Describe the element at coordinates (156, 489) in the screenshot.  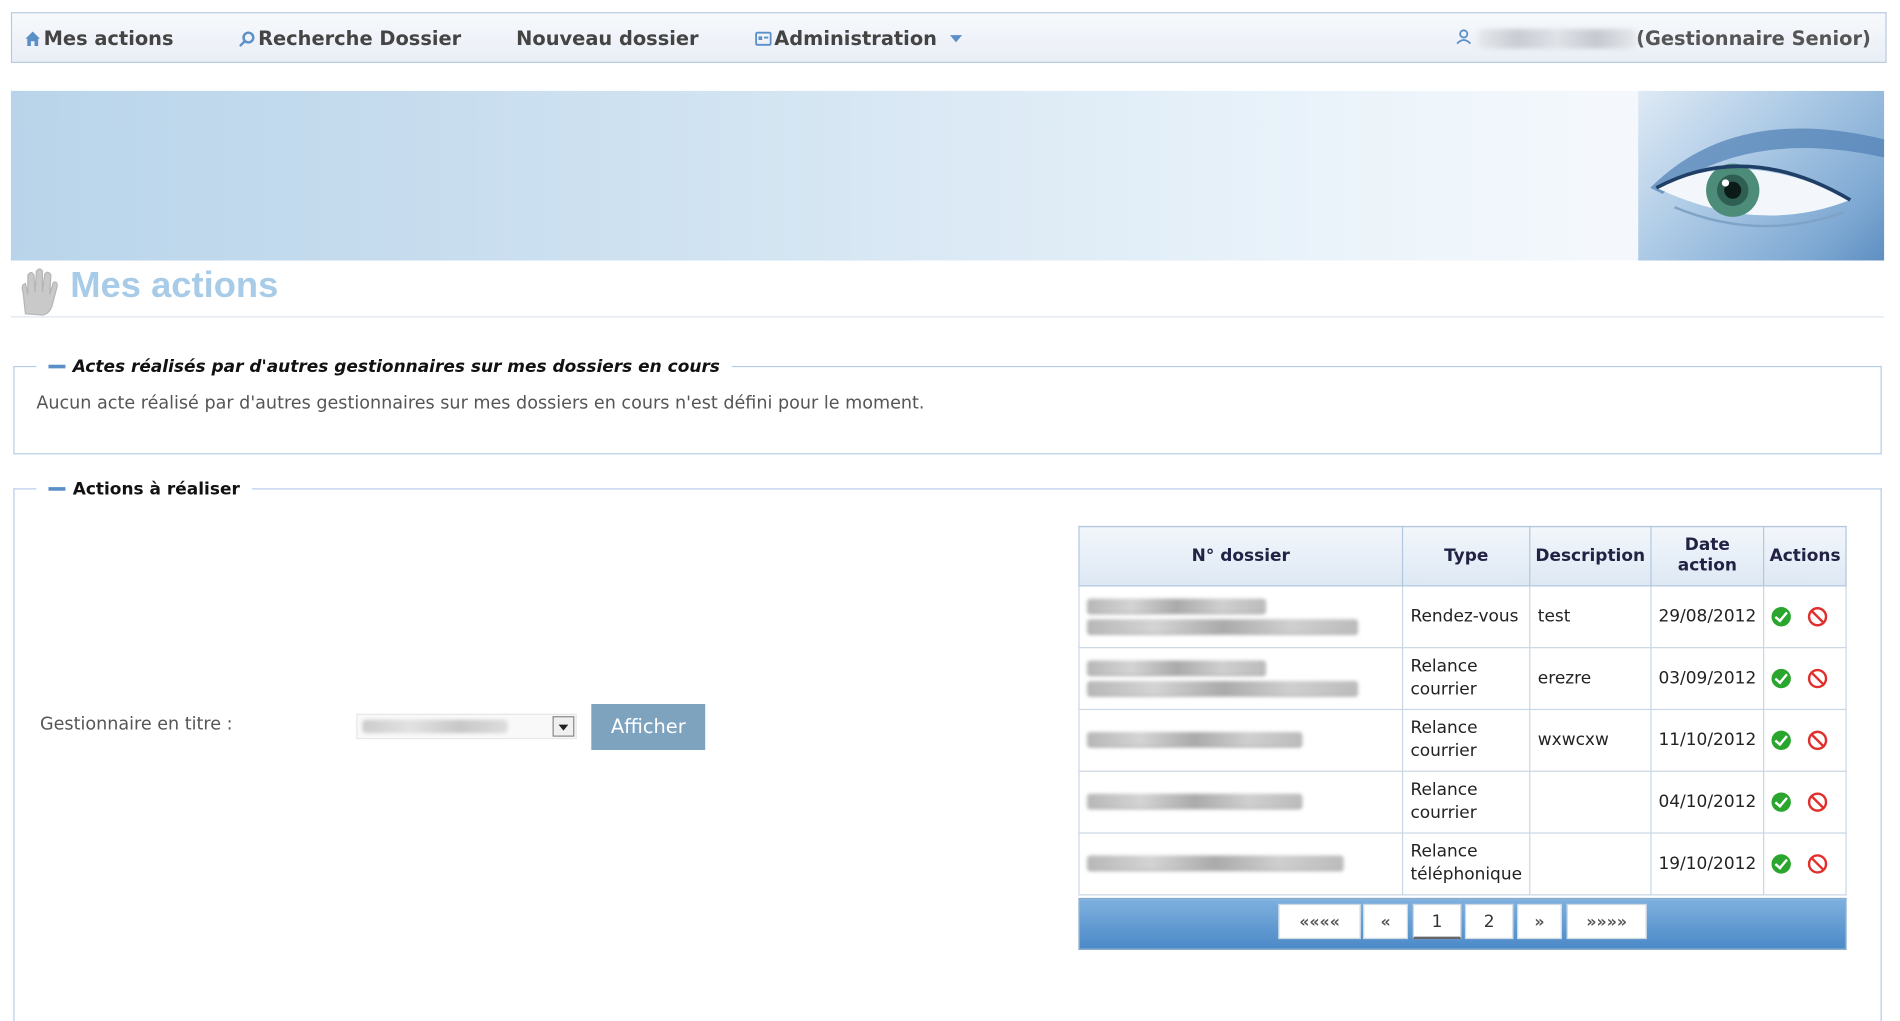
I see `legend-actions-a-realiser: Actions à réaliser` at that location.